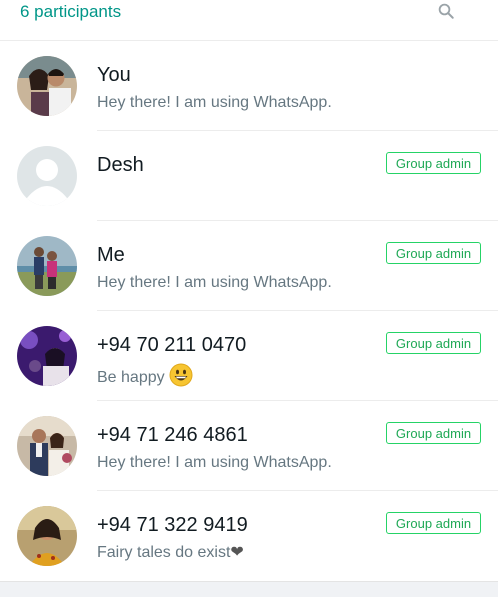 This screenshot has height=597, width=498. Describe the element at coordinates (181, 378) in the screenshot. I see `grinning-face-emoji-icon` at that location.